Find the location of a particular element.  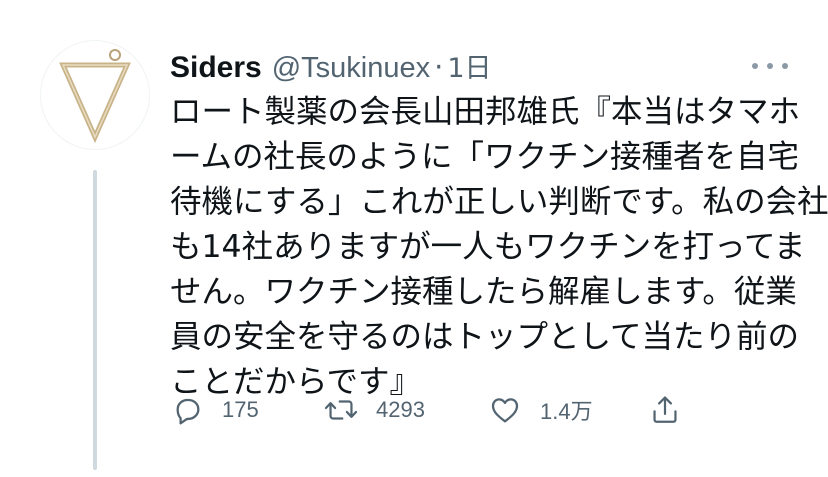

reply-button: 175 is located at coordinates (214, 410).